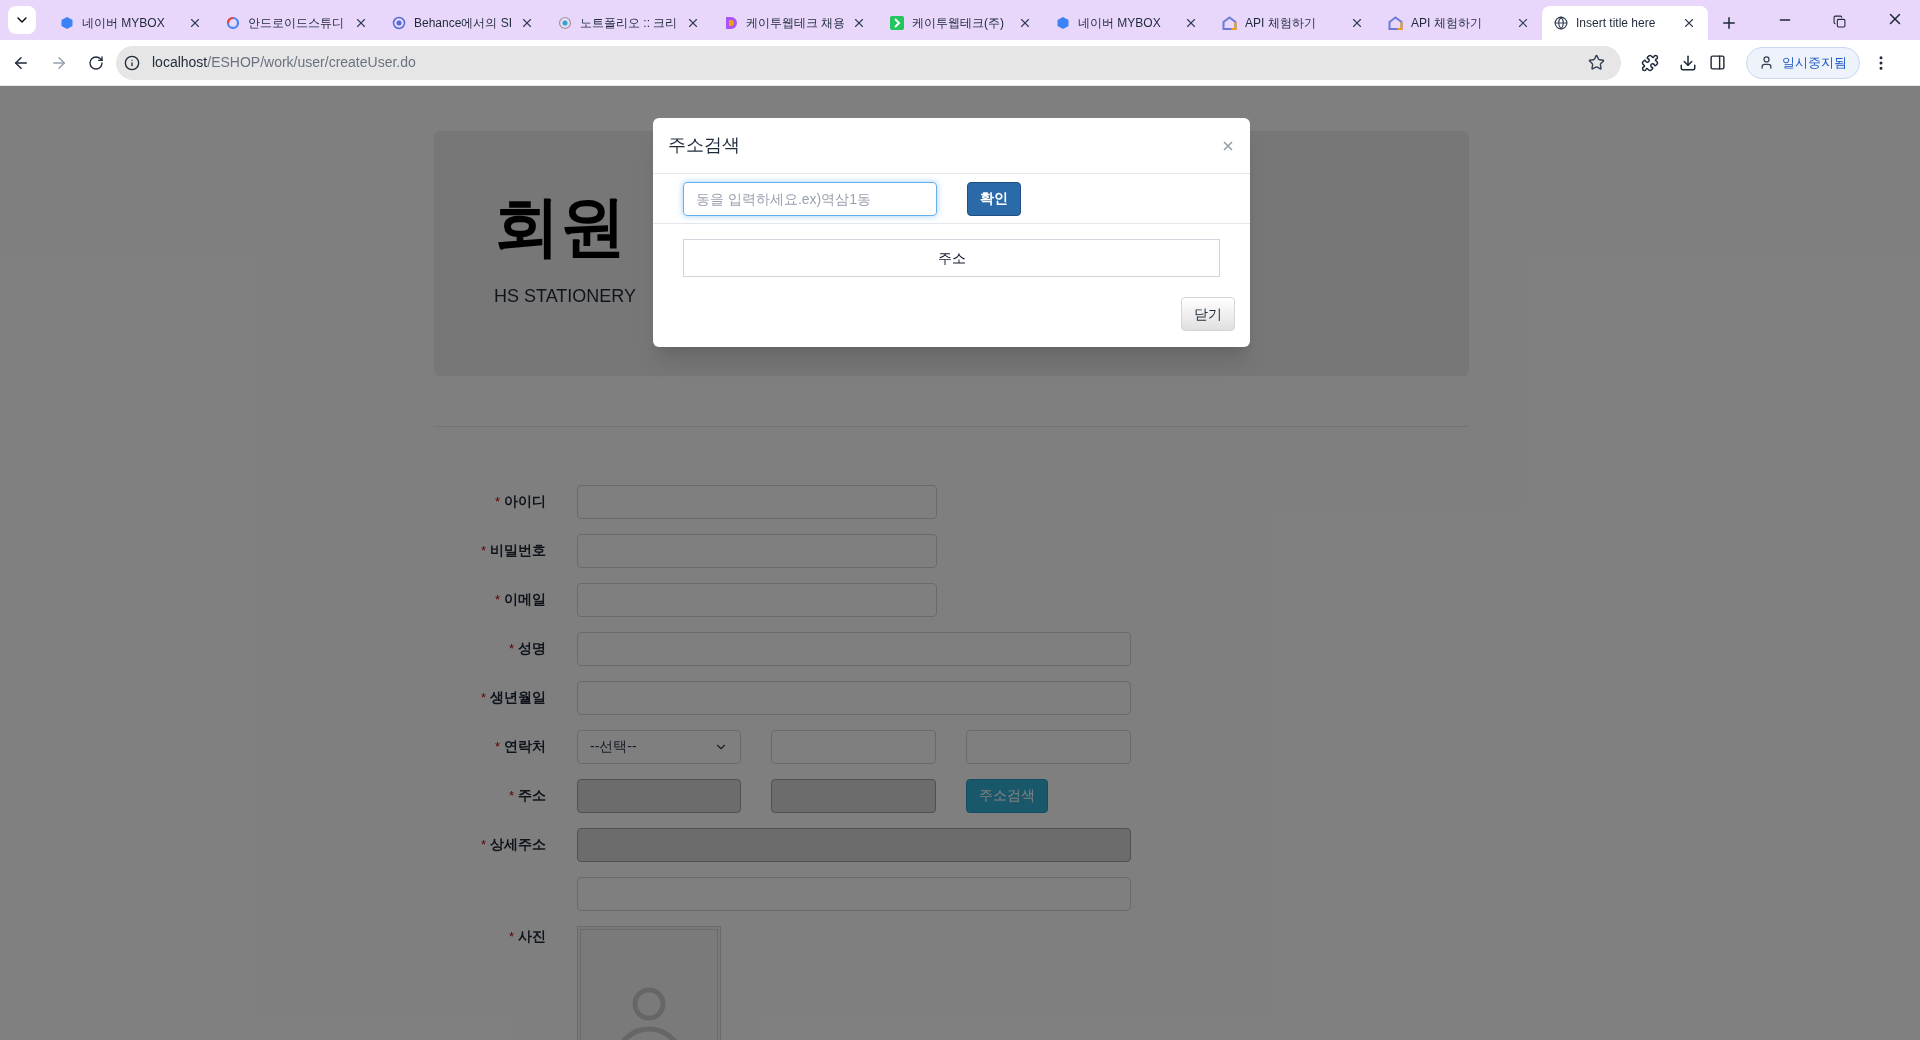 This screenshot has height=1040, width=1920. I want to click on close-button: 닫기, so click(1208, 314).